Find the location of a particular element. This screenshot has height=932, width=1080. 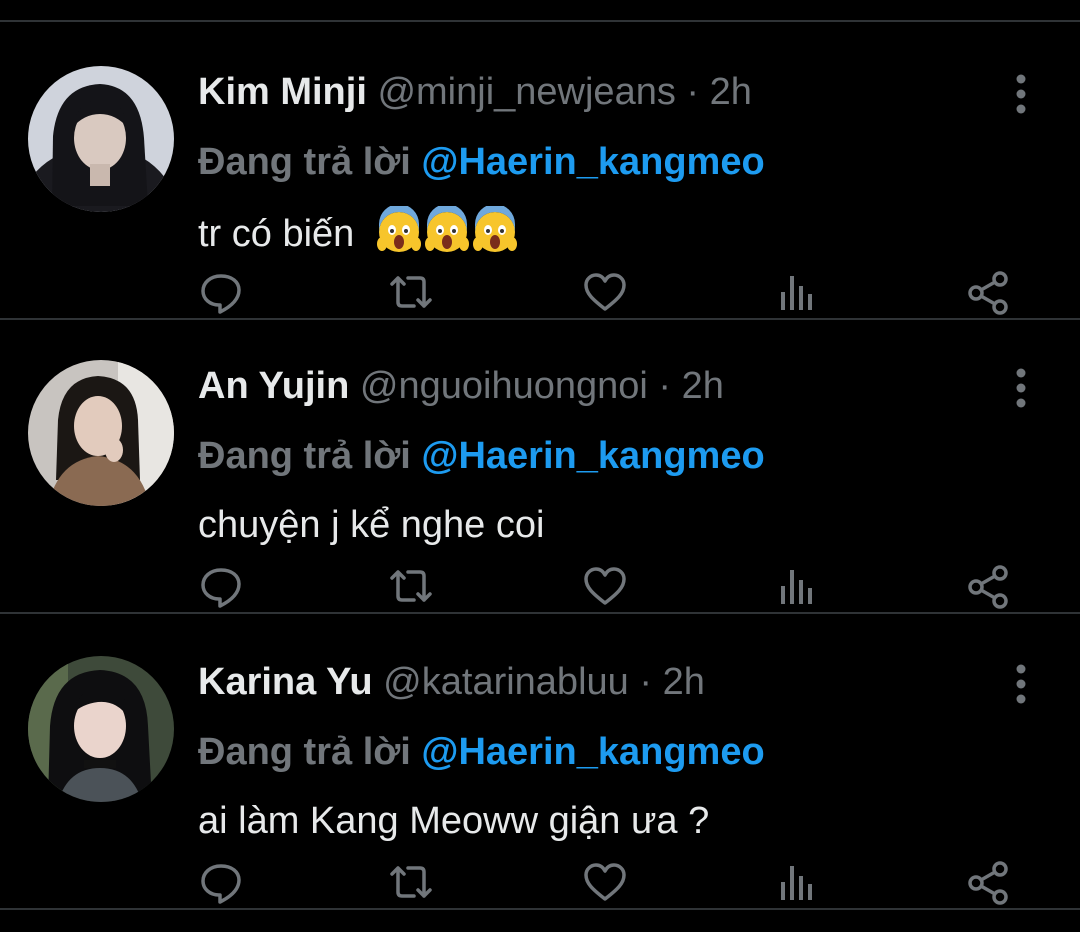

display-name: An Yujin is located at coordinates (273, 386).